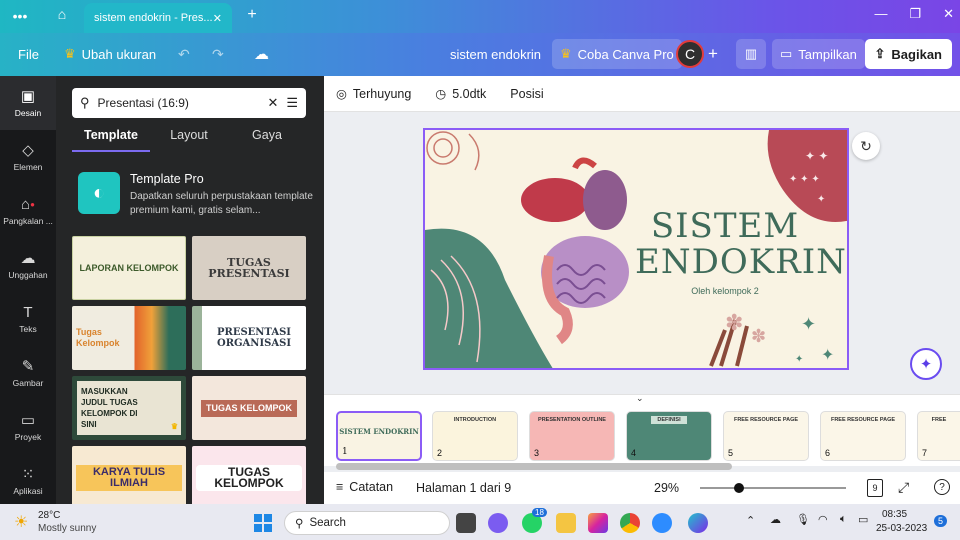 The height and width of the screenshot is (540, 960). I want to click on tab-gaya: Gaya, so click(267, 140).